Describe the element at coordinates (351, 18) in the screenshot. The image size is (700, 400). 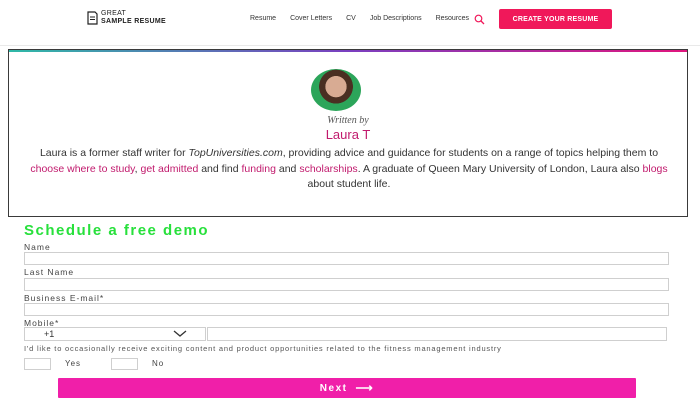
I see `nav-cv: CV` at that location.